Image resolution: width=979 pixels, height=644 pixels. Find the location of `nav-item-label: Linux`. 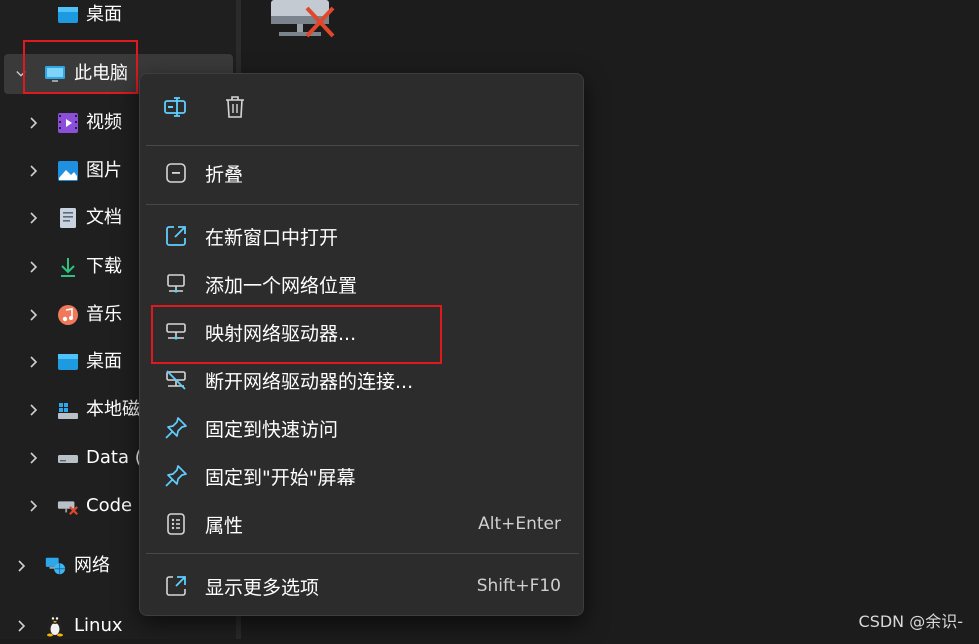

nav-item-label: Linux is located at coordinates (98, 625).